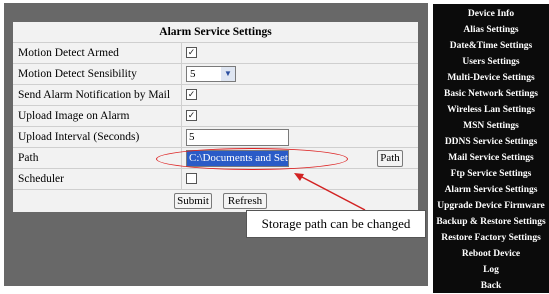 This screenshot has height=294, width=549. I want to click on nav-reboot-device: Reboot Device, so click(491, 254).